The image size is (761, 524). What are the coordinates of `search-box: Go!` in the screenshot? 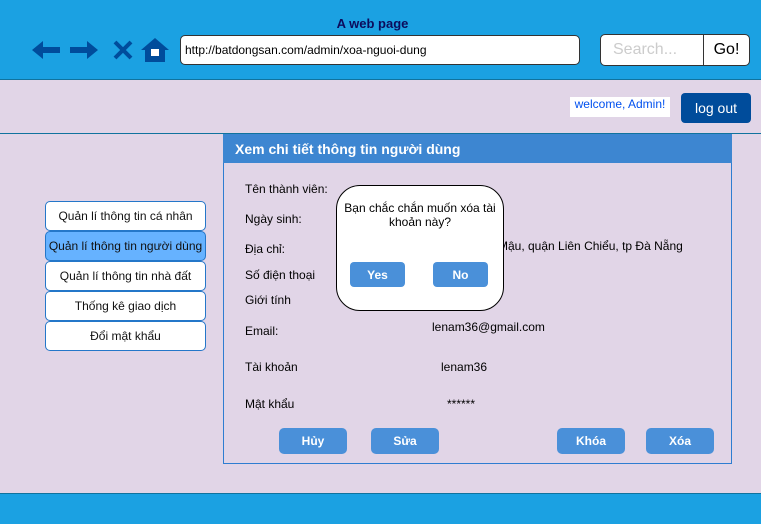 It's located at (675, 50).